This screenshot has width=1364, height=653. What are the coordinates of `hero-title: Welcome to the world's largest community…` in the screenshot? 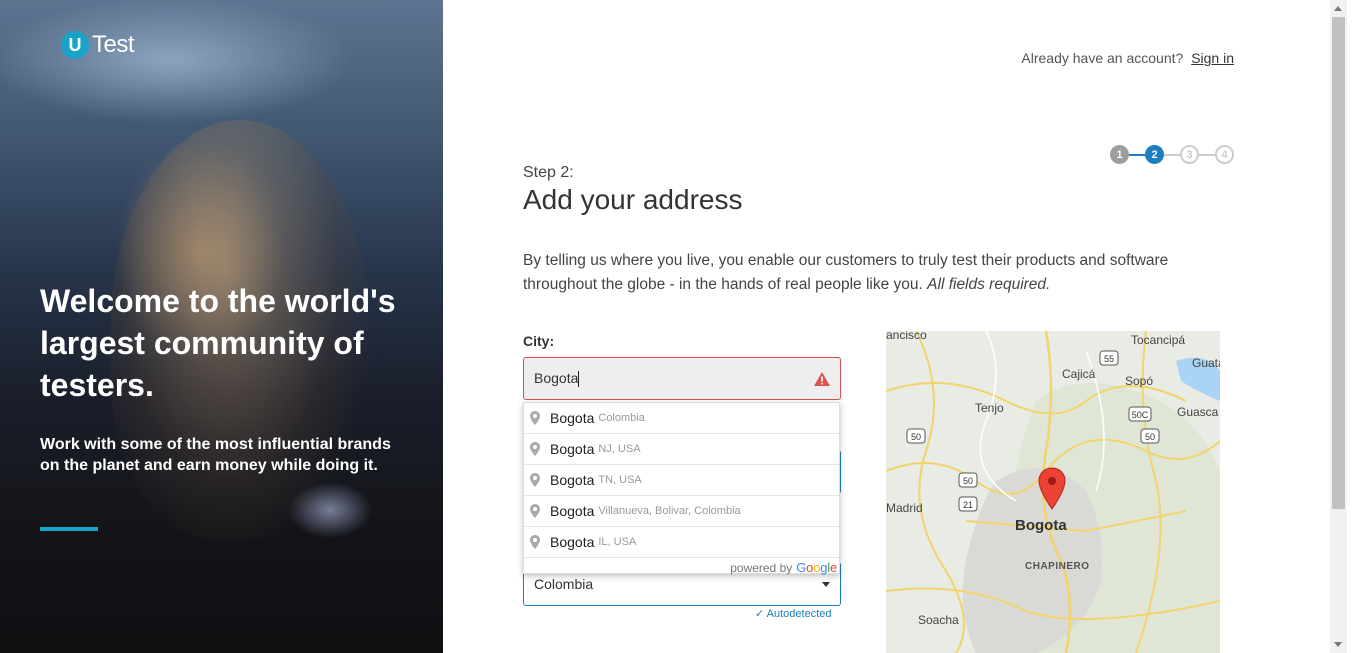 It's located at (218, 343).